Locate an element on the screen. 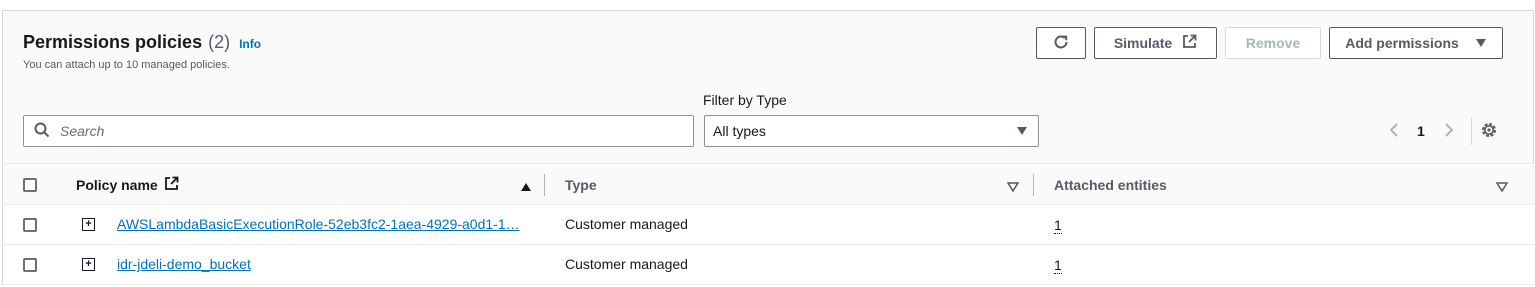 This screenshot has width=1535, height=287. chevron-left-icon is located at coordinates (1394, 131).